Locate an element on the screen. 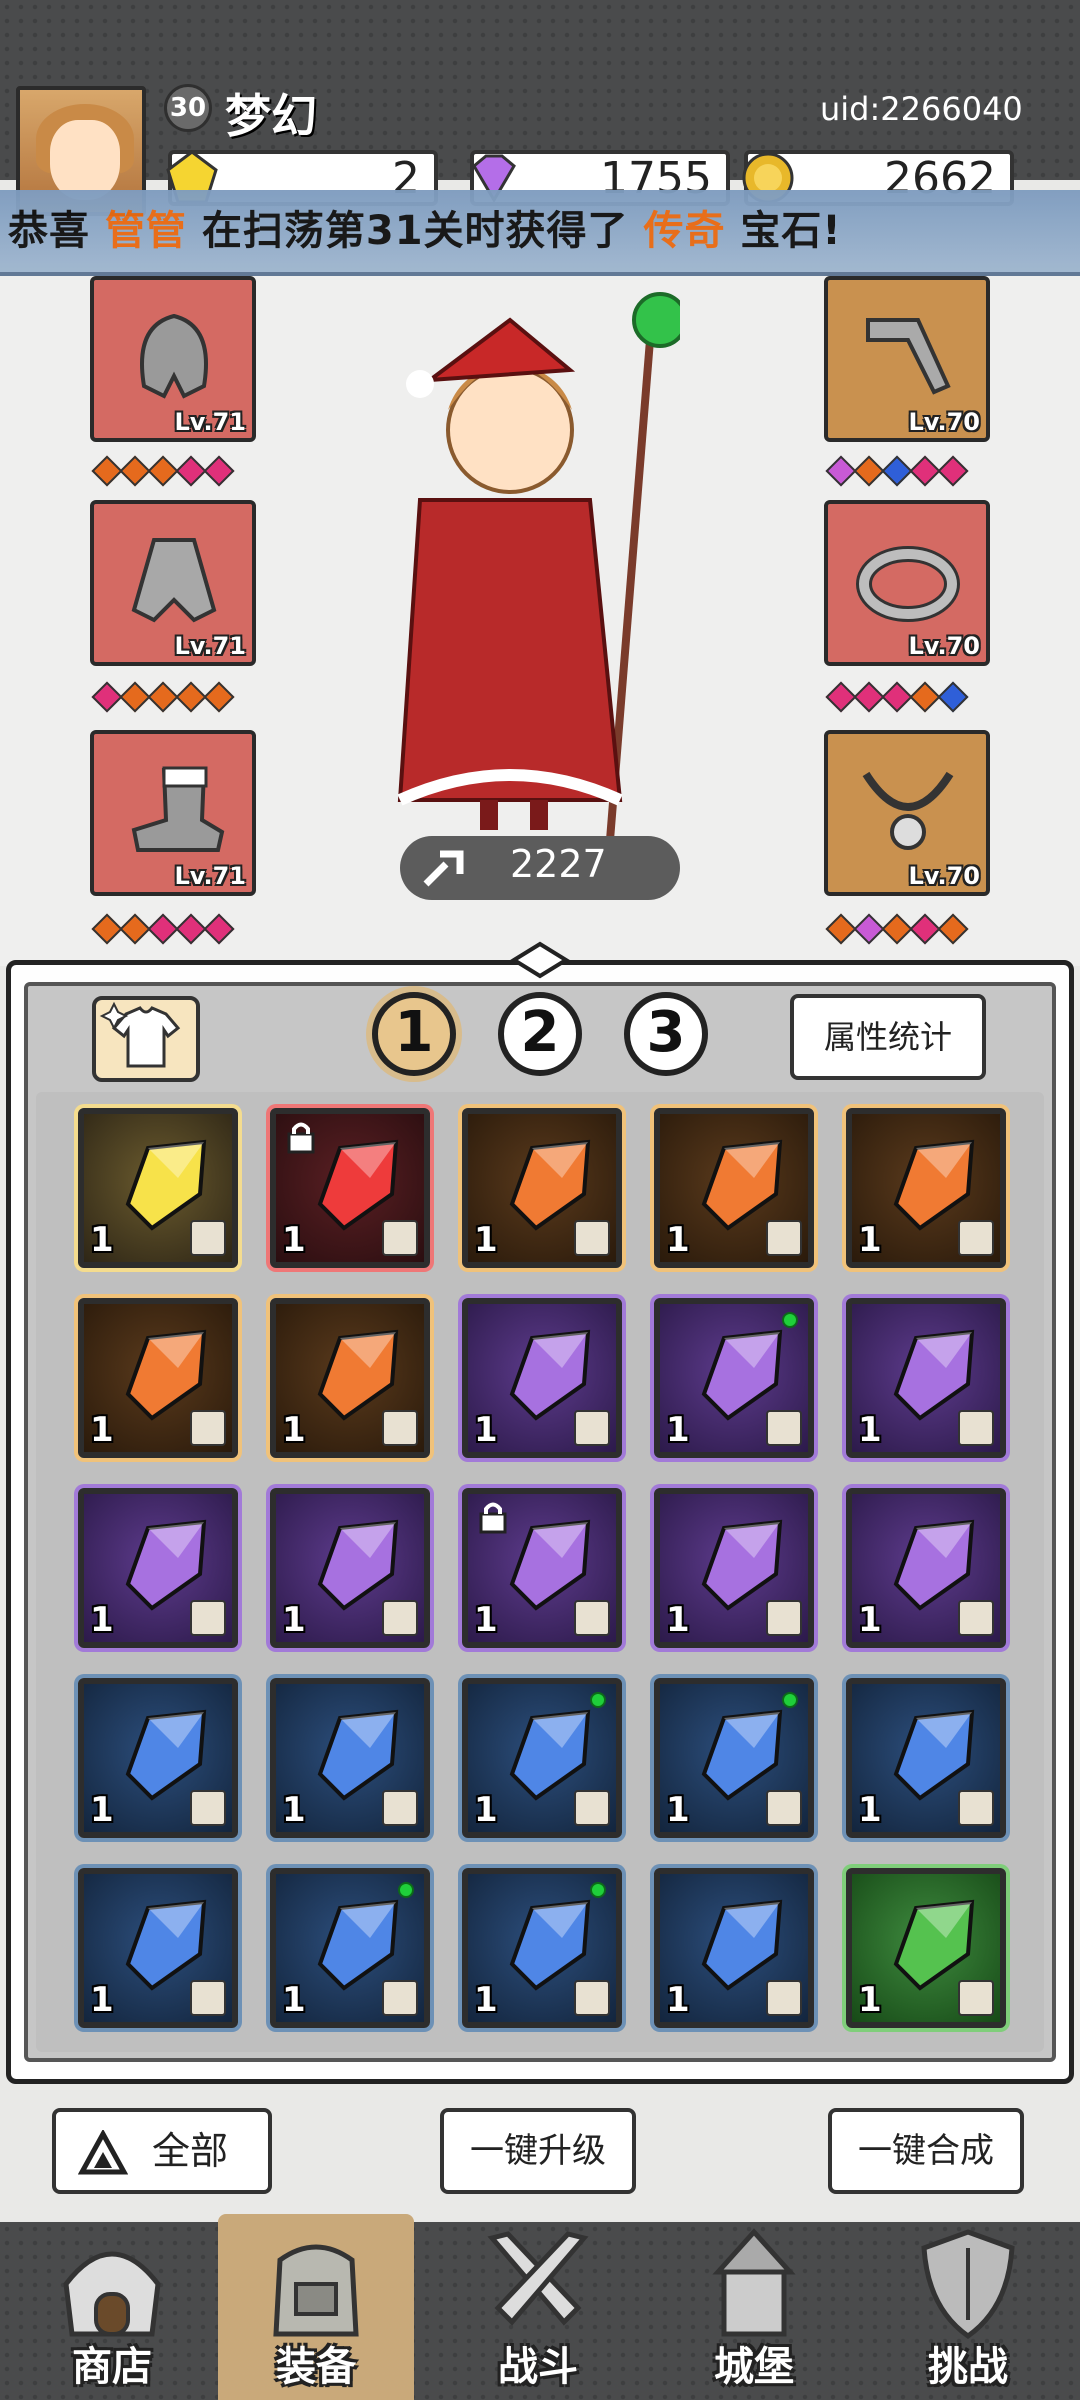 The height and width of the screenshot is (2400, 1080). nav-equipment: 装备 is located at coordinates (316, 2307).